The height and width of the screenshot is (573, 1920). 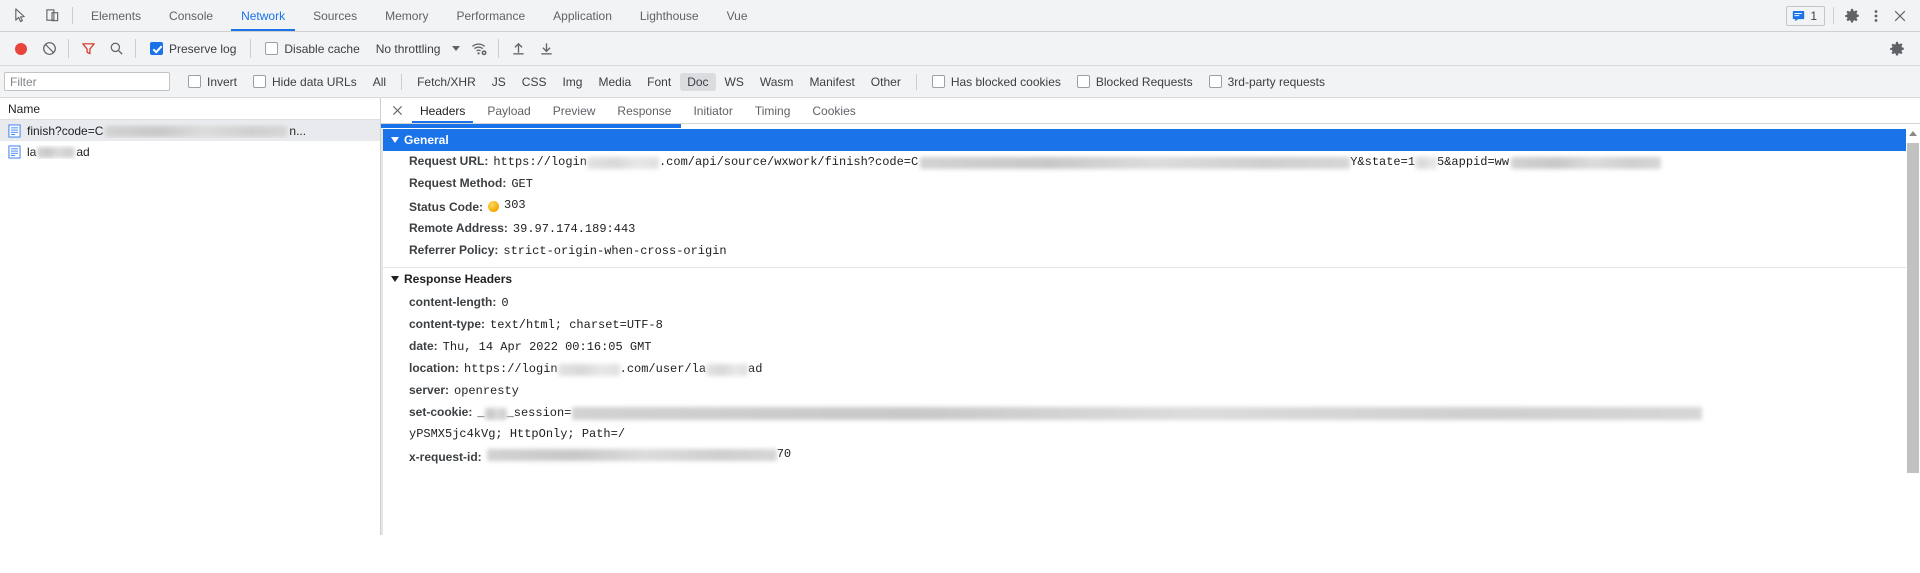 What do you see at coordinates (547, 347) in the screenshot?
I see `field-value: Thu, 14 Apr 2022 00:16:05 GMT` at bounding box center [547, 347].